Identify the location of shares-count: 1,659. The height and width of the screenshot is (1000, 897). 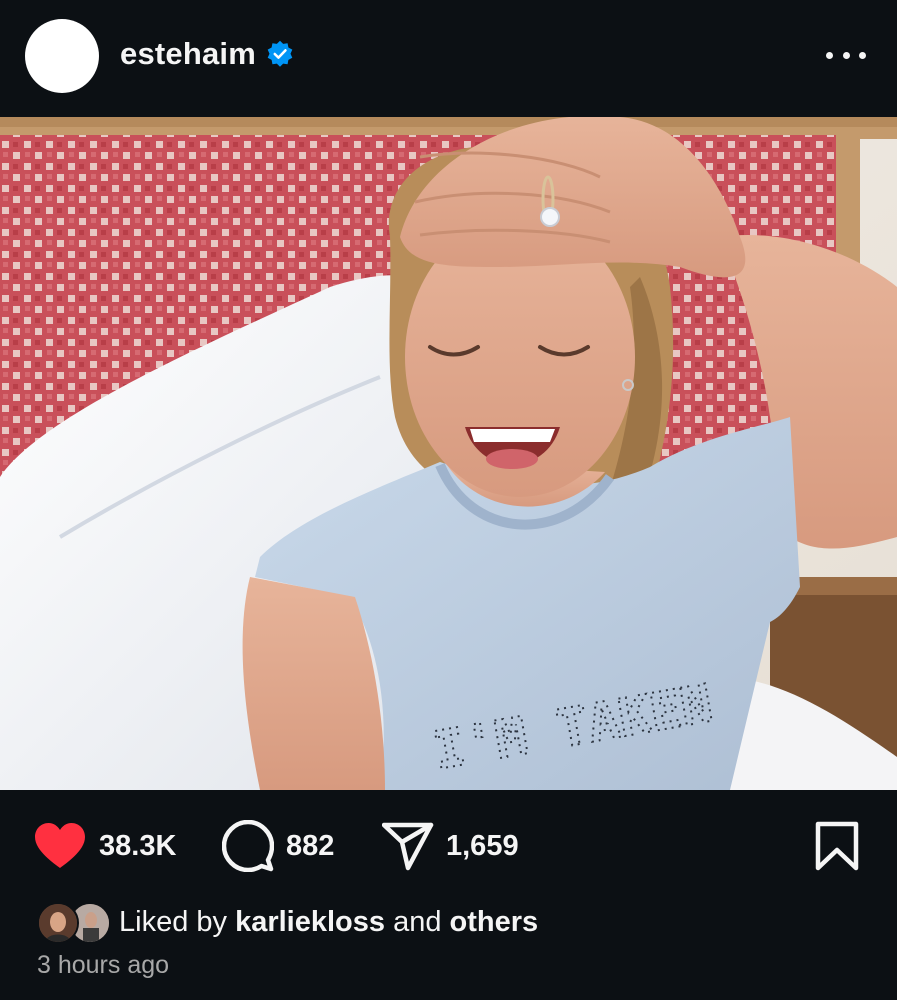
(482, 845).